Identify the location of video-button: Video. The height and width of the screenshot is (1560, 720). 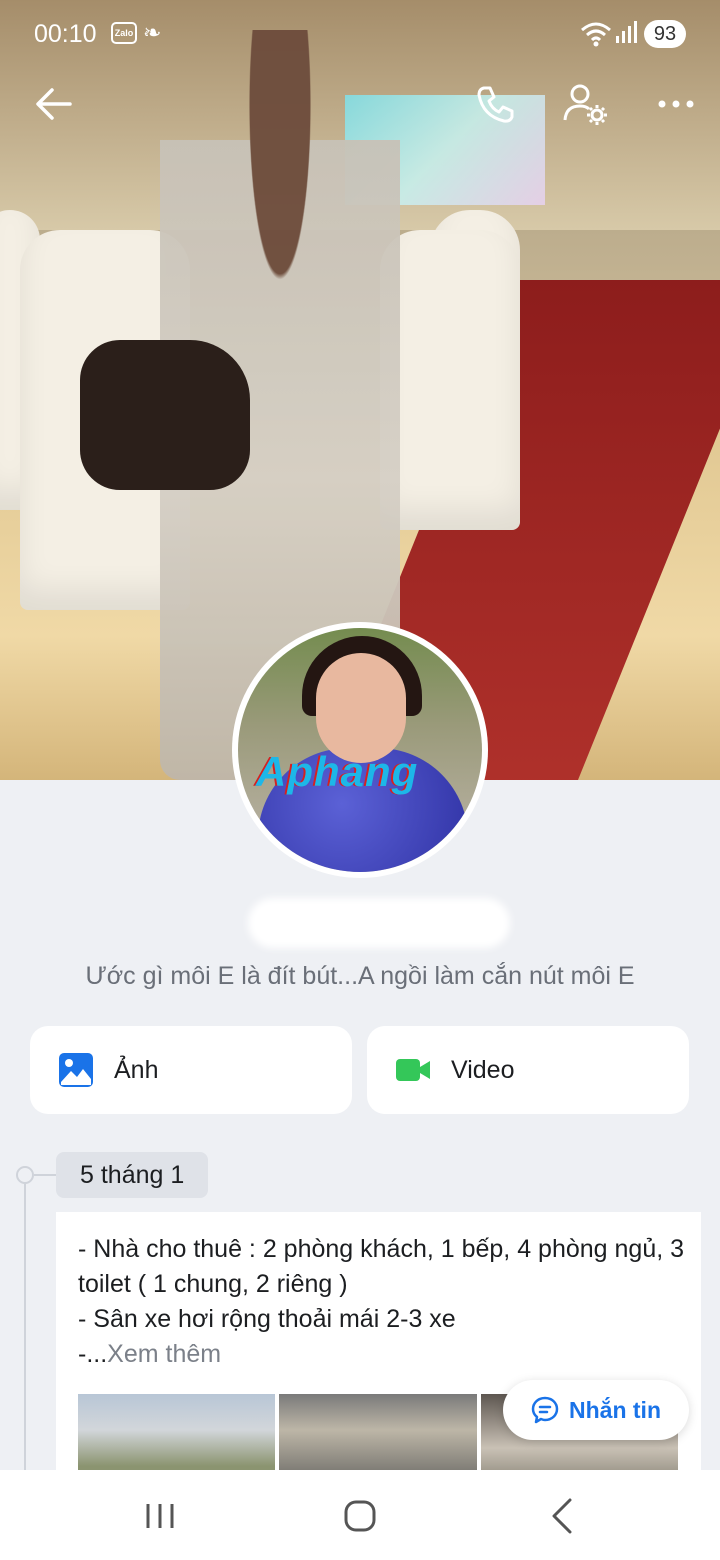
(528, 1070).